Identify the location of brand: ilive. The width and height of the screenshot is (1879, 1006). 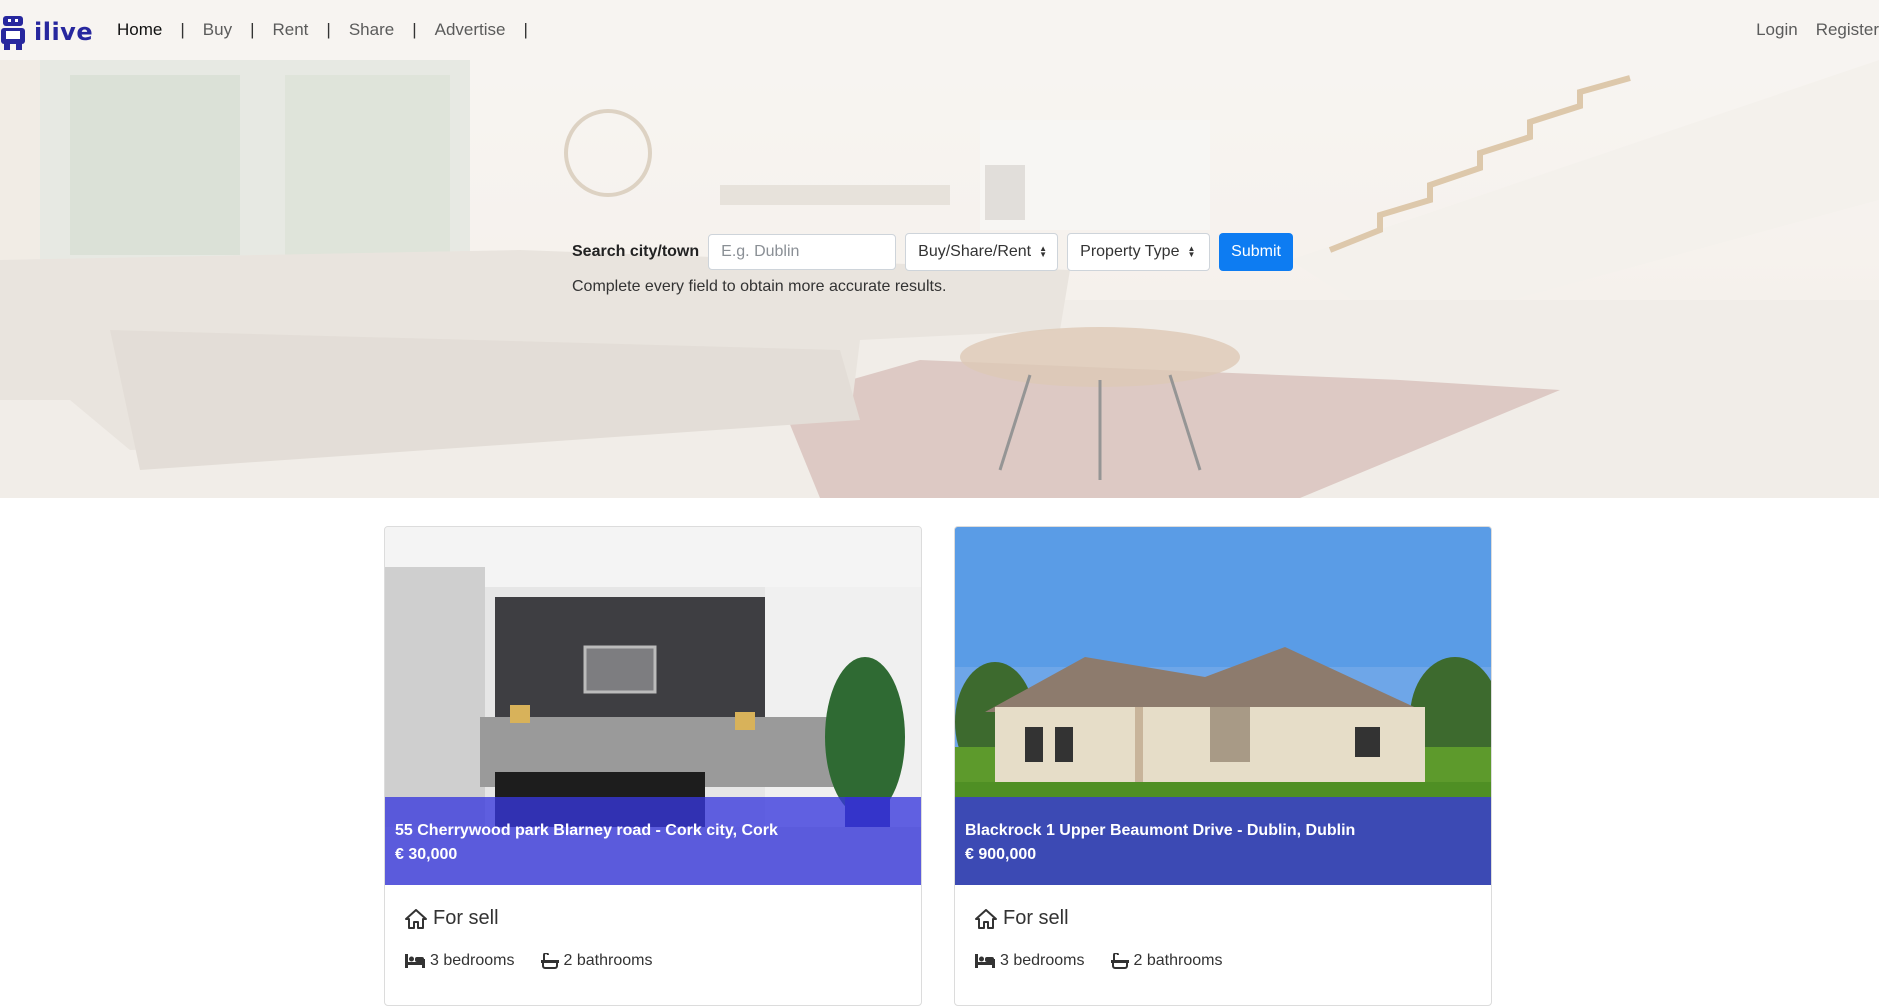
(46, 32).